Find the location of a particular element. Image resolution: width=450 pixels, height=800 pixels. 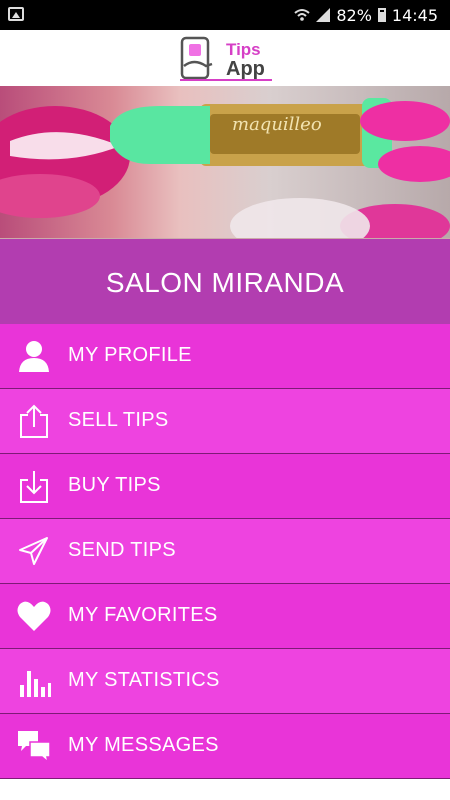

download-icon is located at coordinates (34, 487).